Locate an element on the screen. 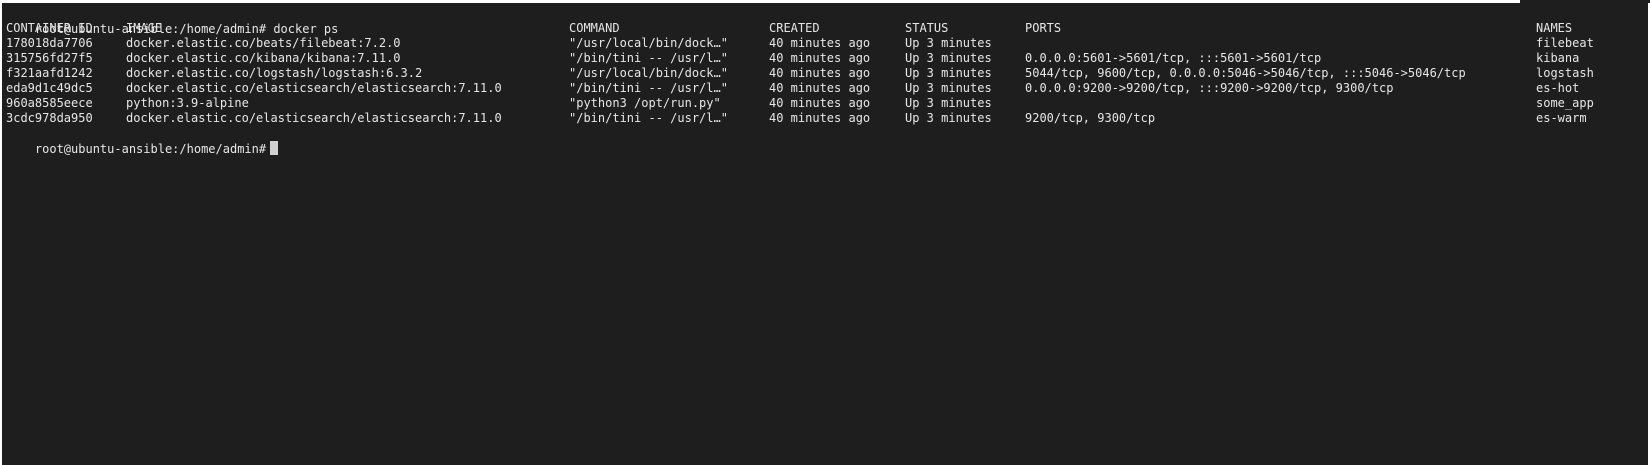 The height and width of the screenshot is (465, 1650). header-command: COMMAND is located at coordinates (594, 28).